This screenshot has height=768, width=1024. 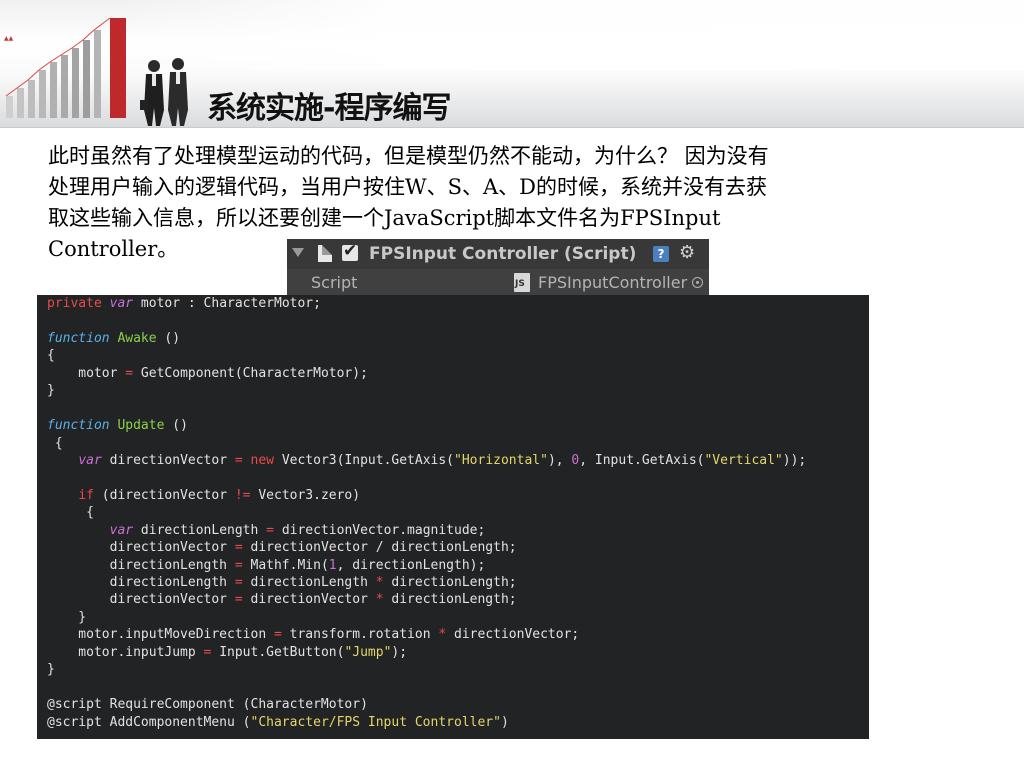 What do you see at coordinates (453, 495) in the screenshot?
I see `code-line: if (directionVector != Vector3.zero)` at bounding box center [453, 495].